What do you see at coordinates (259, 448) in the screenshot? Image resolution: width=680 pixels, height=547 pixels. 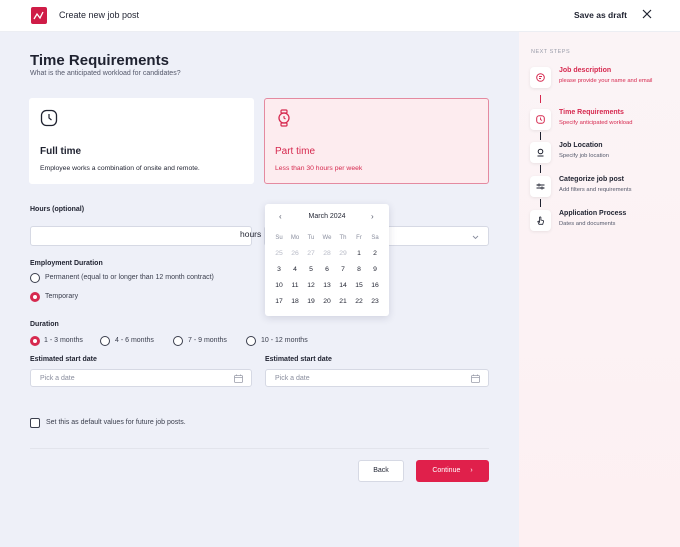 I see `divider` at bounding box center [259, 448].